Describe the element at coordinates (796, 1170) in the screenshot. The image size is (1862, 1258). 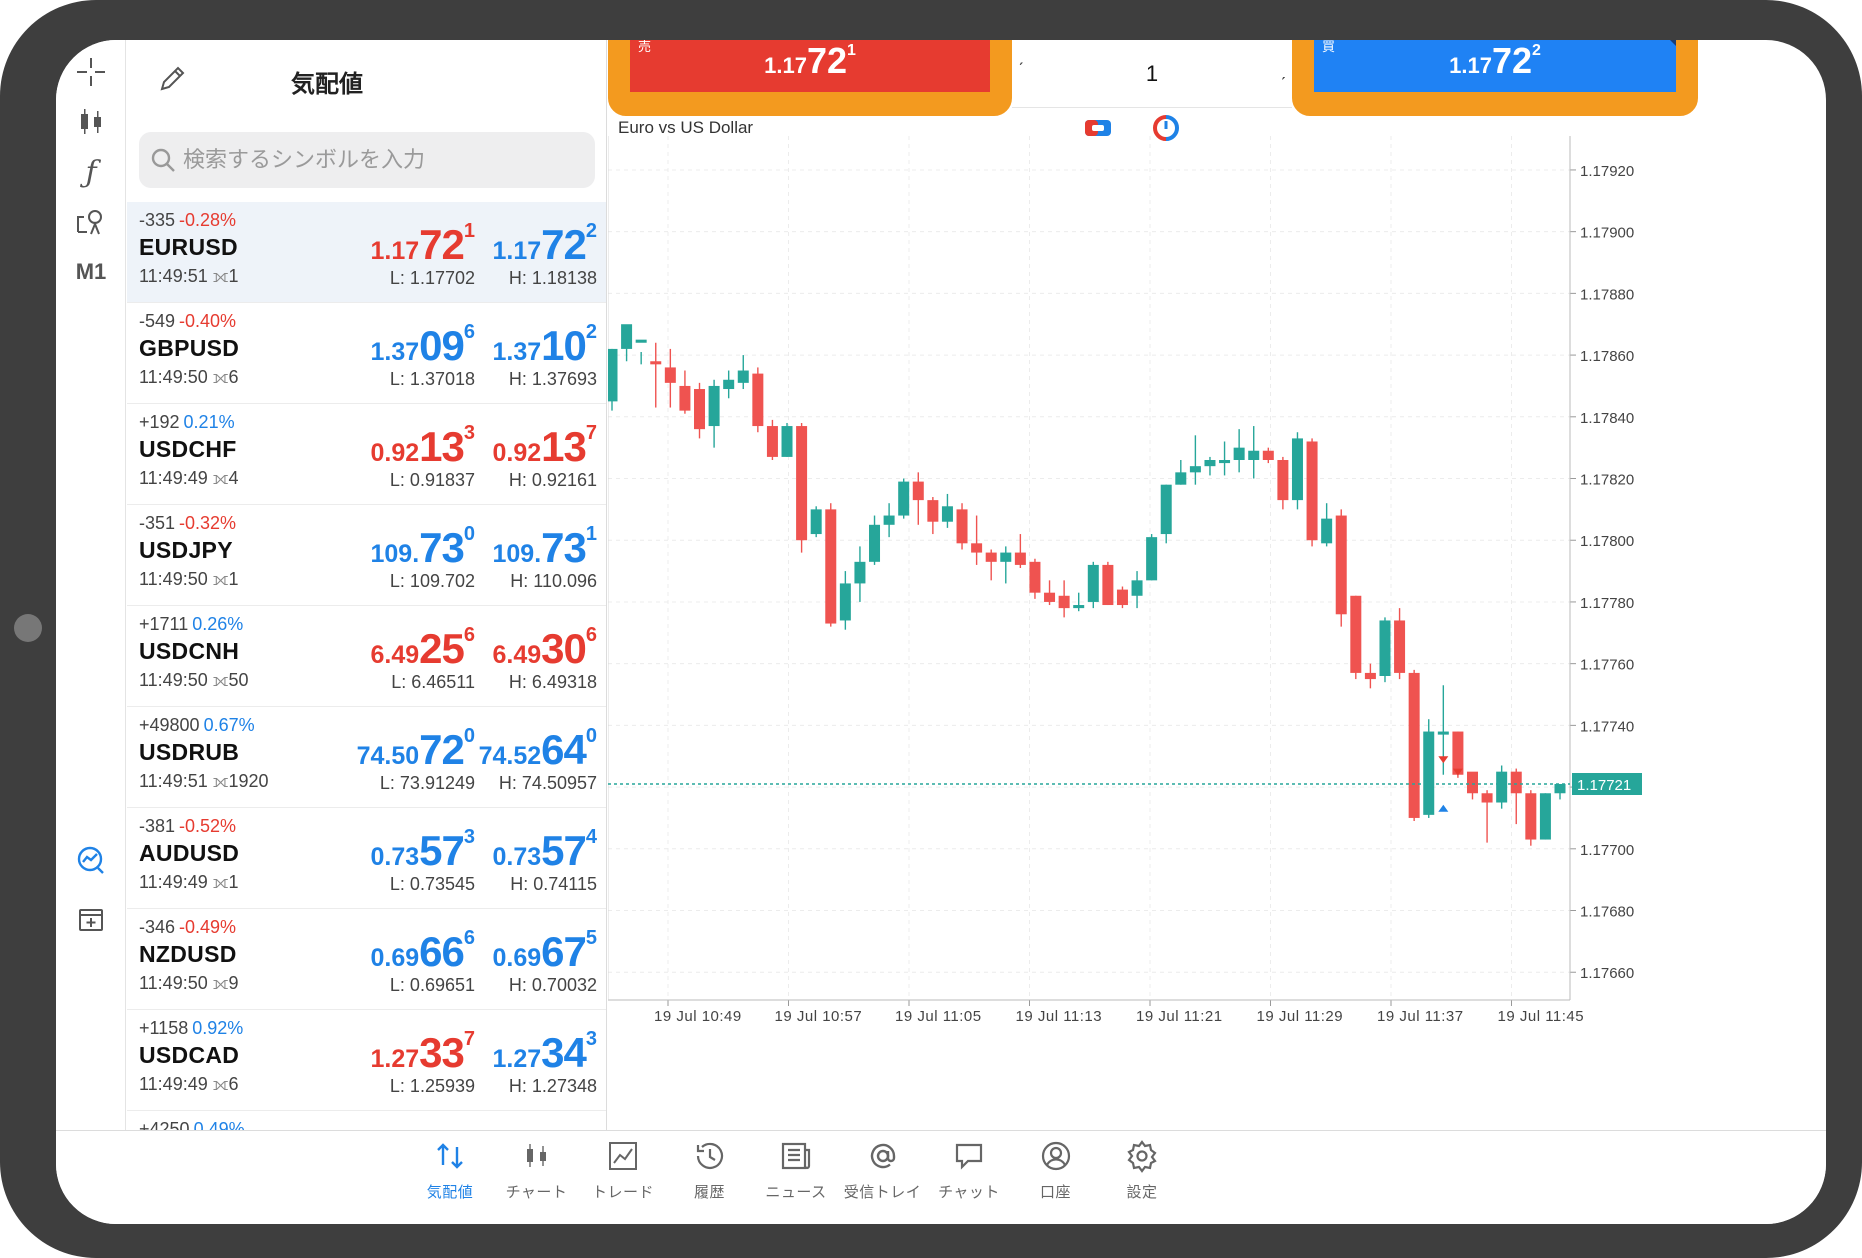
I see `nav-news: ニュース` at that location.